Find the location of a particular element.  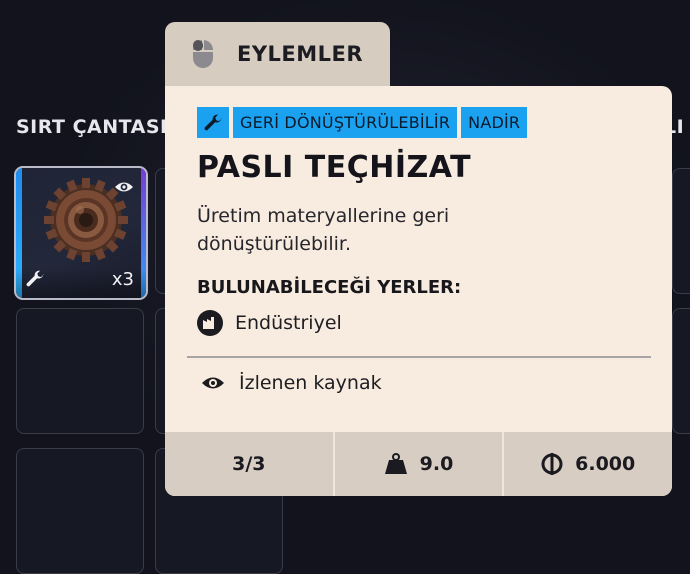

tracked-resource-row: İzlenen kaynak is located at coordinates (291, 383).